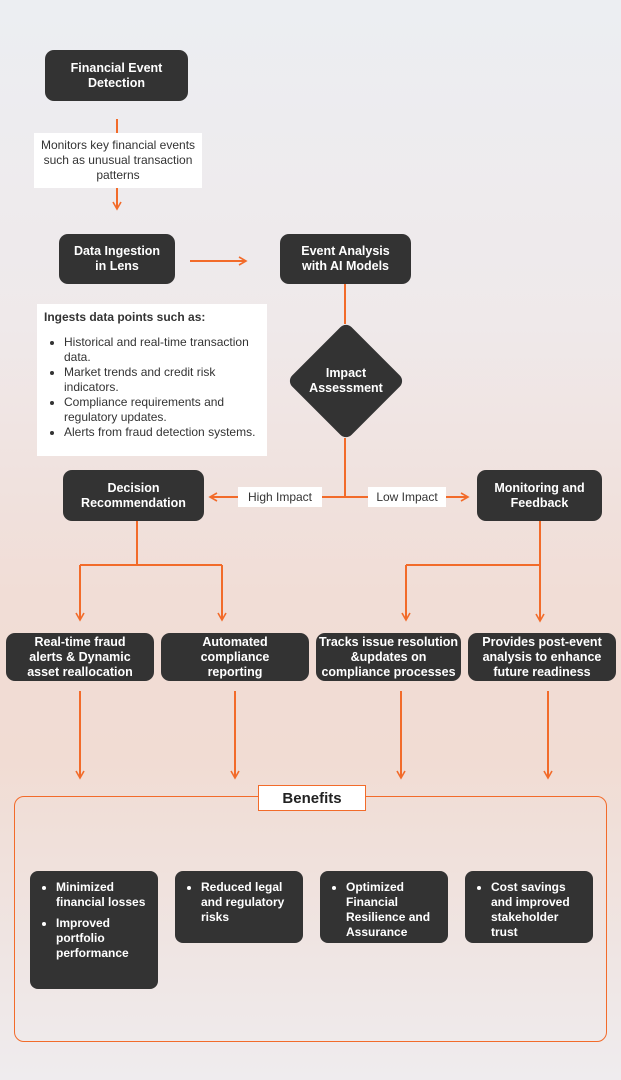  Describe the element at coordinates (312, 798) in the screenshot. I see `benefits-title: Benefits` at that location.